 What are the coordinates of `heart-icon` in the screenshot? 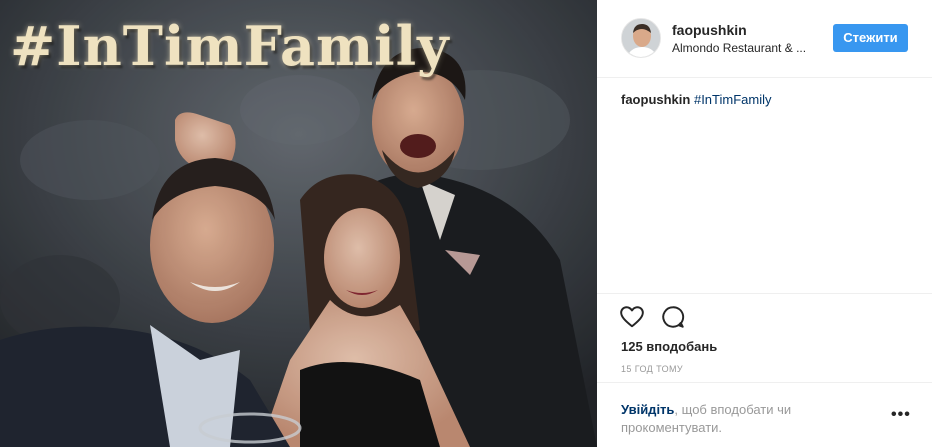 It's located at (633, 318).